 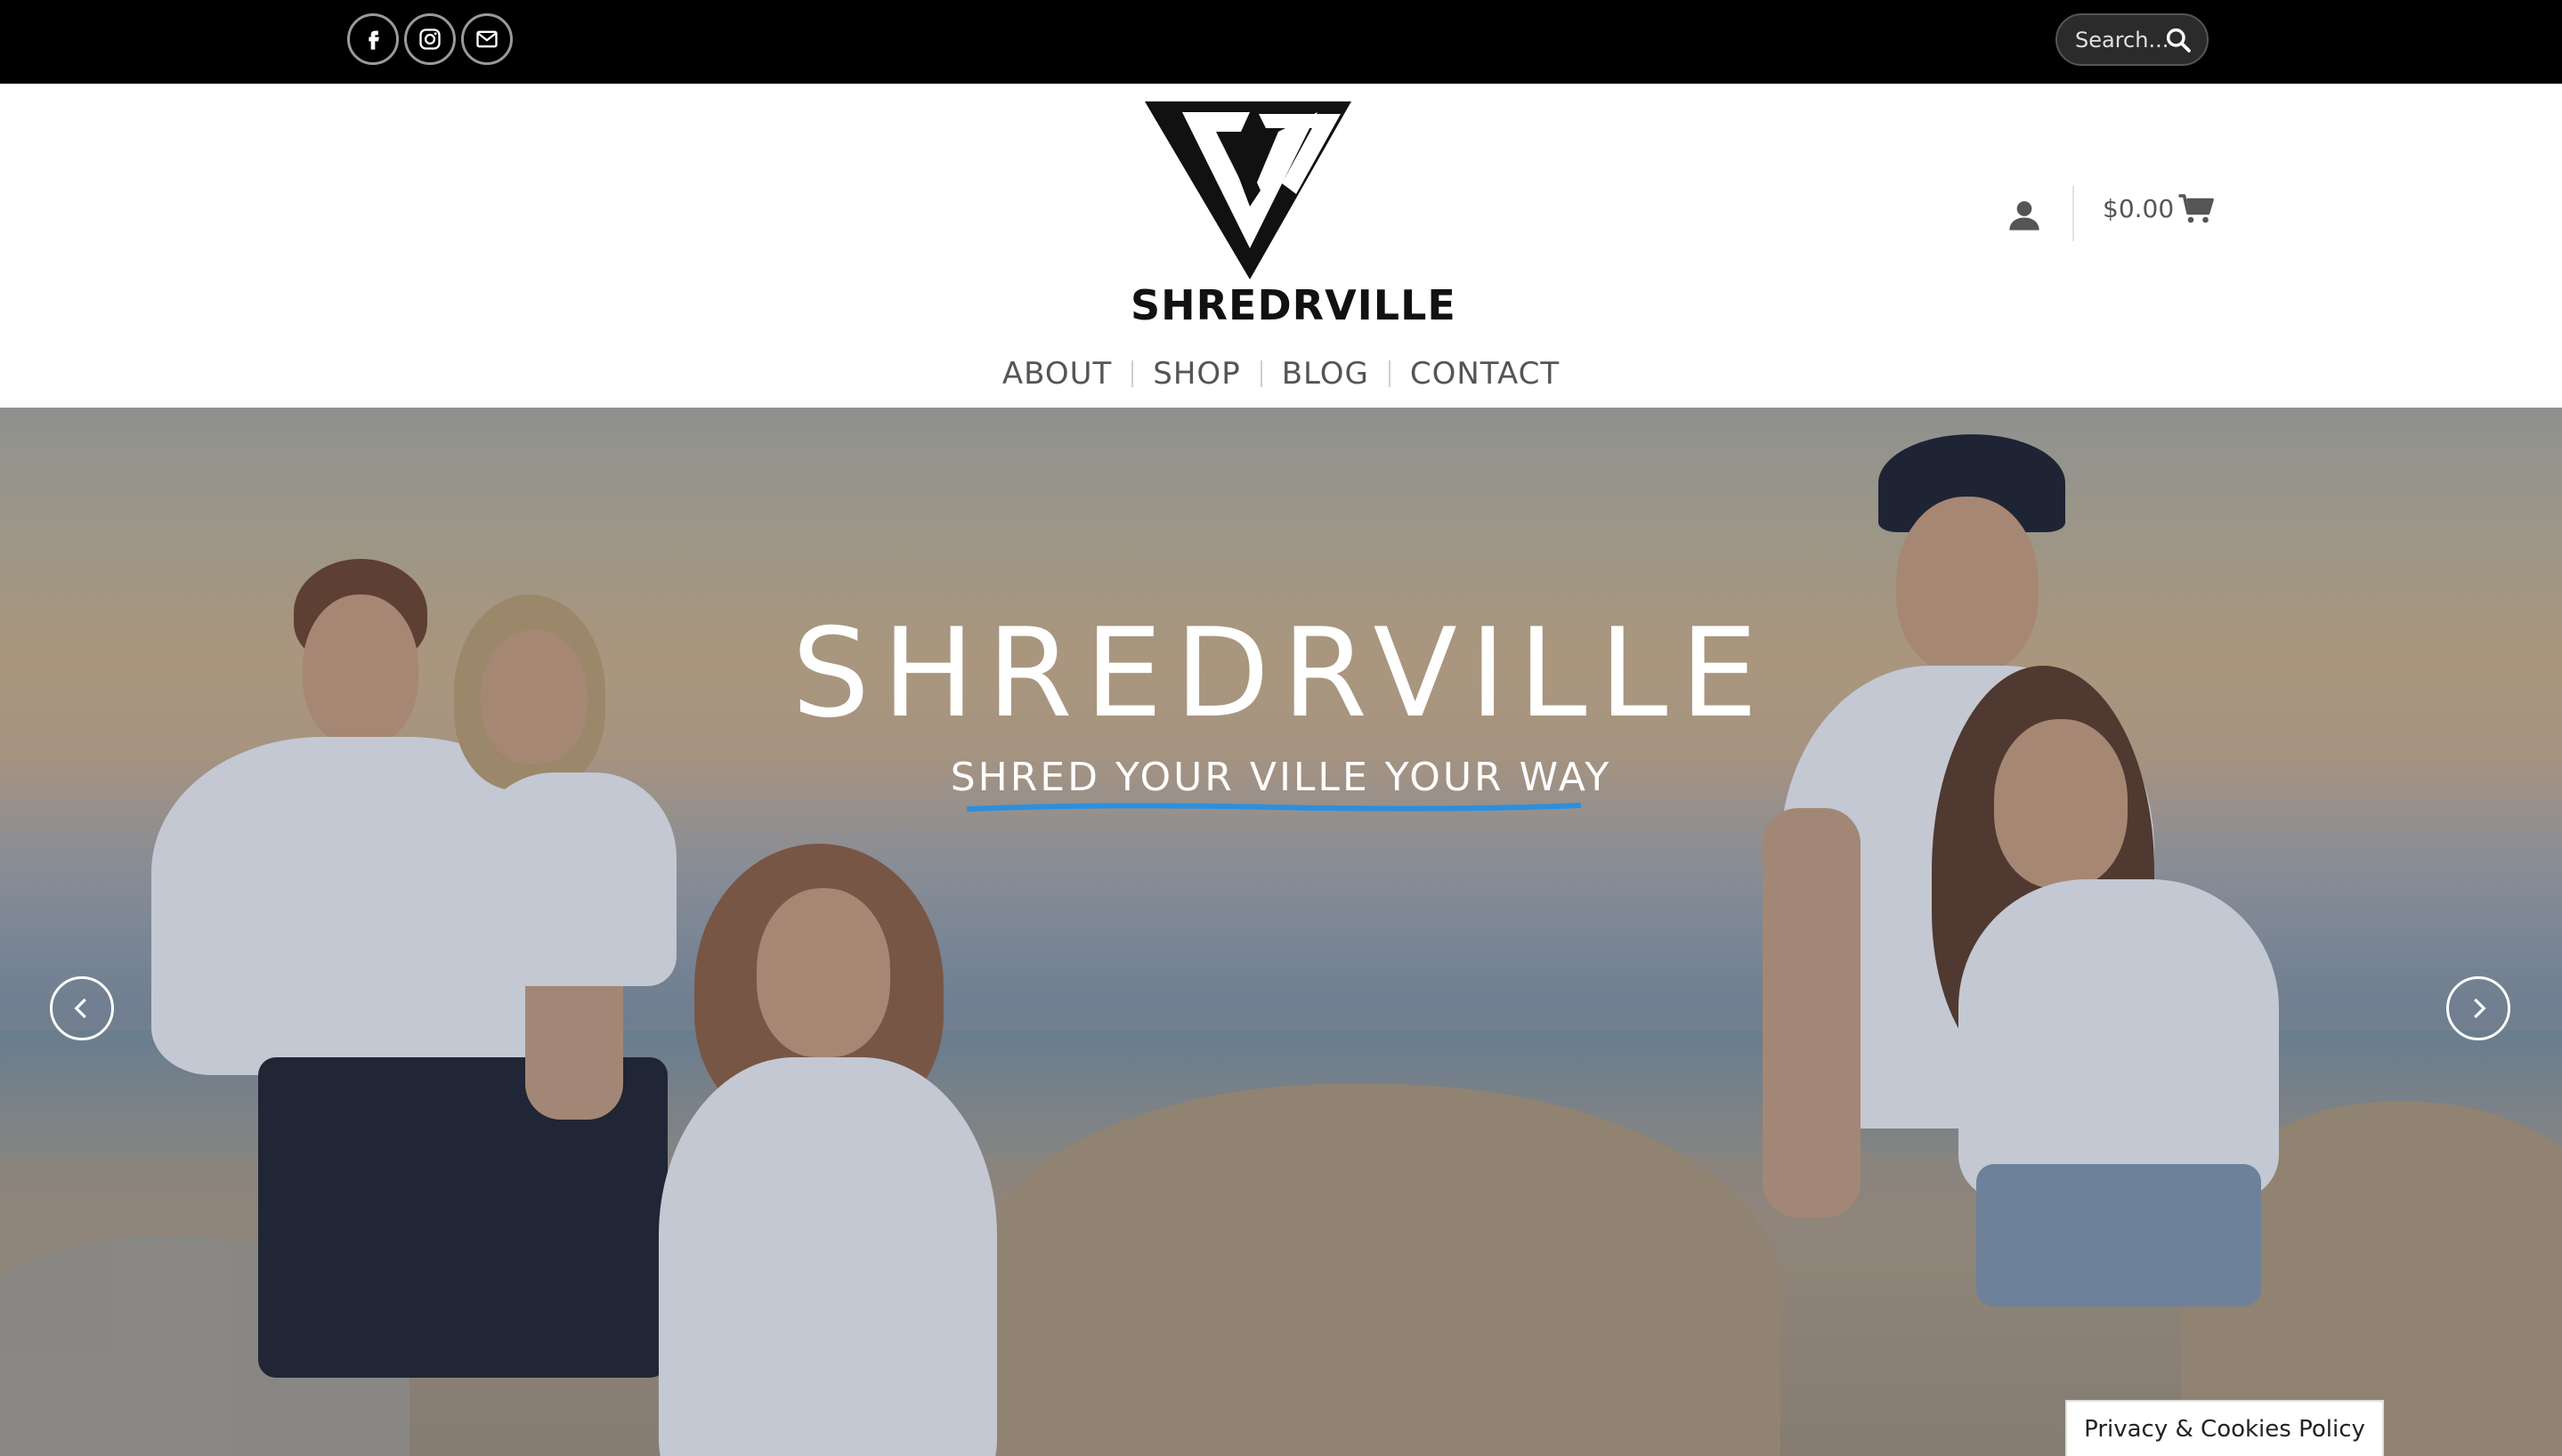 I want to click on facebook-icon, so click(x=373, y=39).